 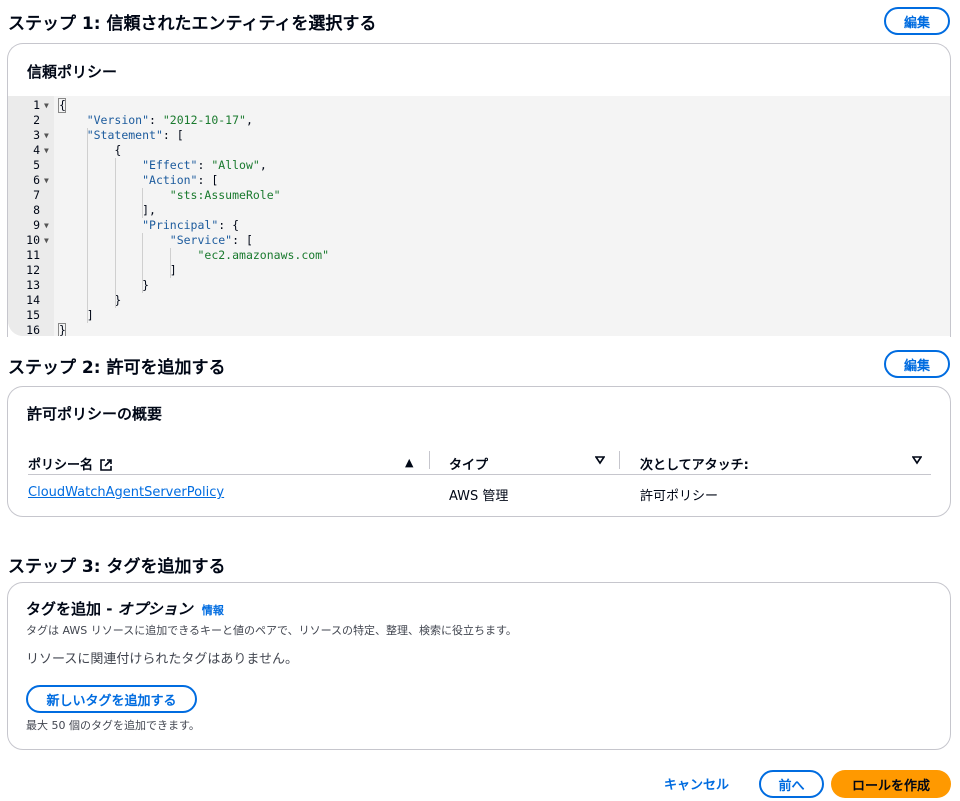 I want to click on code-text: "Statement": [, so click(x=135, y=135).